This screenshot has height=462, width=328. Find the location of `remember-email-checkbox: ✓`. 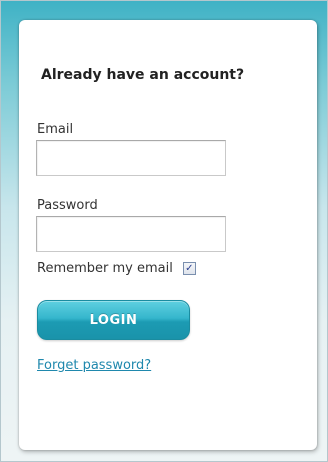

remember-email-checkbox: ✓ is located at coordinates (189, 268).